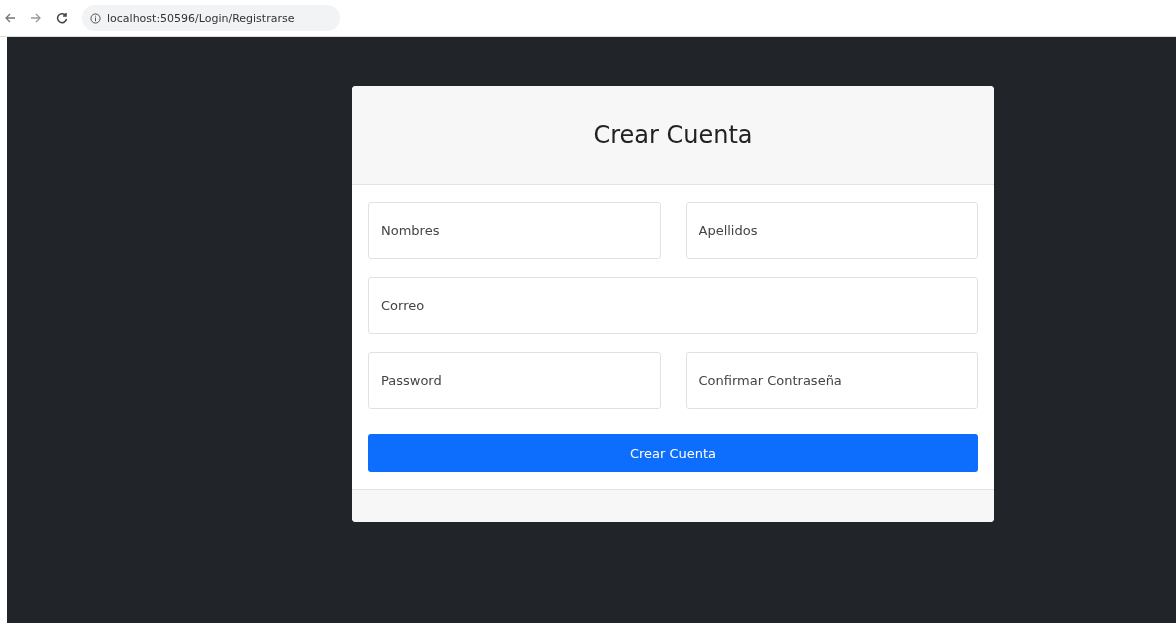 Image resolution: width=1176 pixels, height=623 pixels. What do you see at coordinates (514, 380) in the screenshot?
I see `input-field: Password` at bounding box center [514, 380].